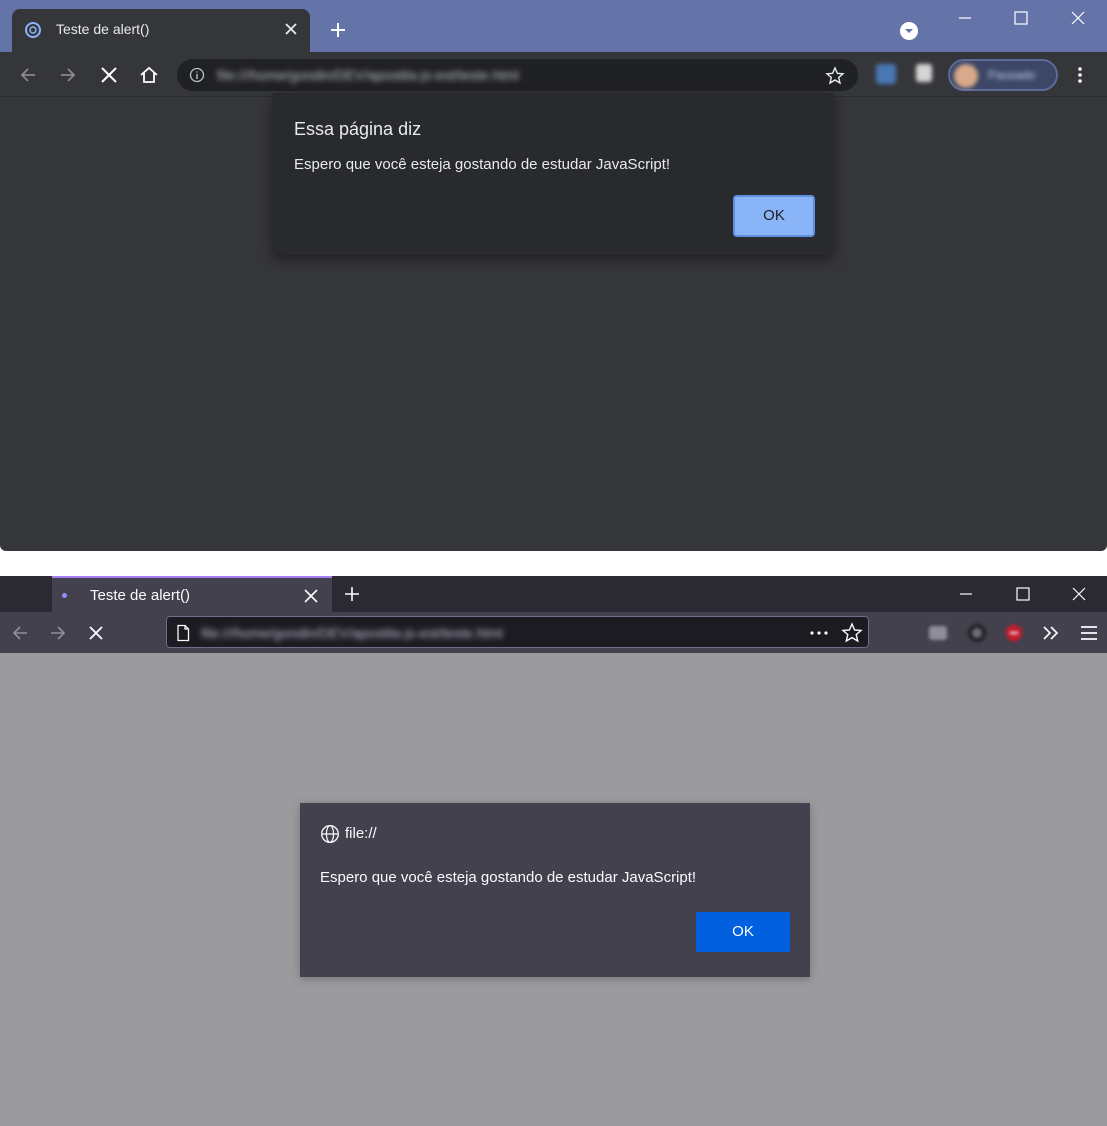 This screenshot has height=1126, width=1107. What do you see at coordinates (197, 75) in the screenshot?
I see `site-info-icon` at bounding box center [197, 75].